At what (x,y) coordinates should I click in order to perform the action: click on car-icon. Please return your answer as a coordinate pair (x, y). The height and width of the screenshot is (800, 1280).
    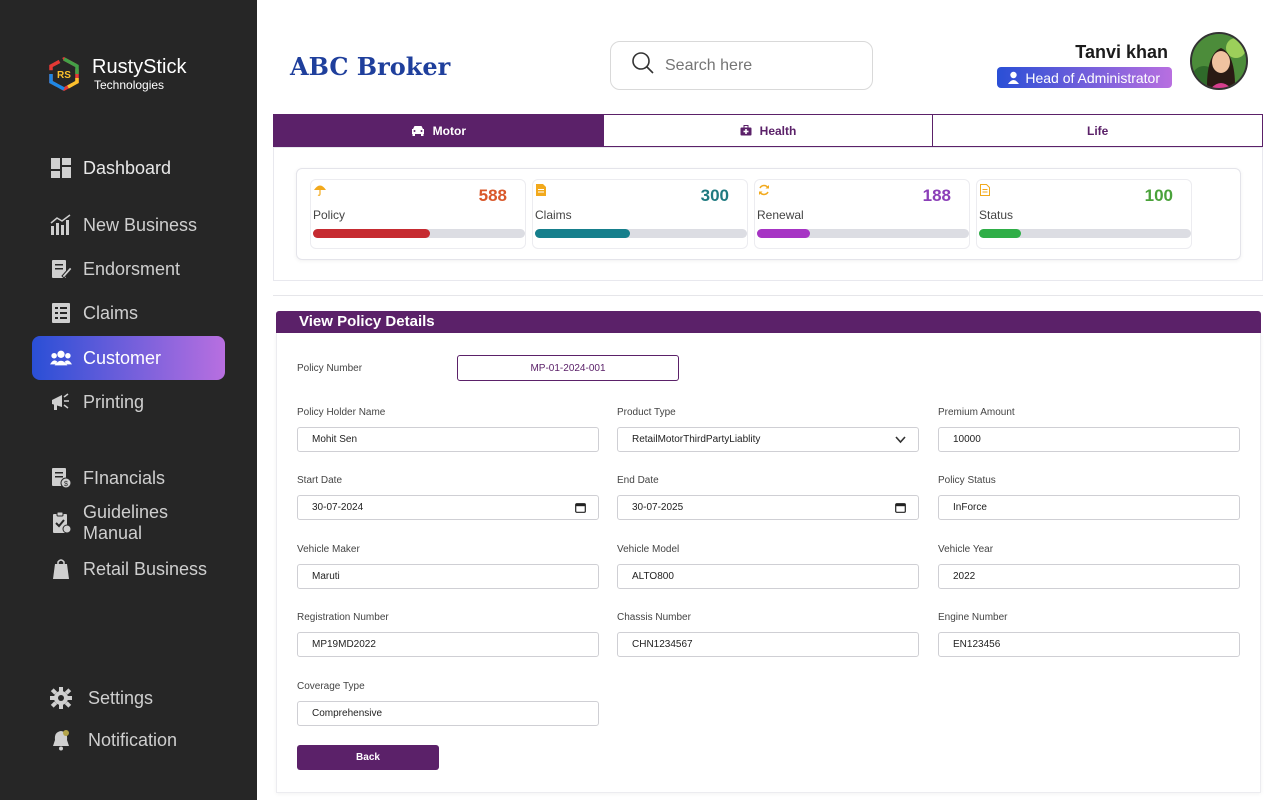
    Looking at the image, I should click on (418, 130).